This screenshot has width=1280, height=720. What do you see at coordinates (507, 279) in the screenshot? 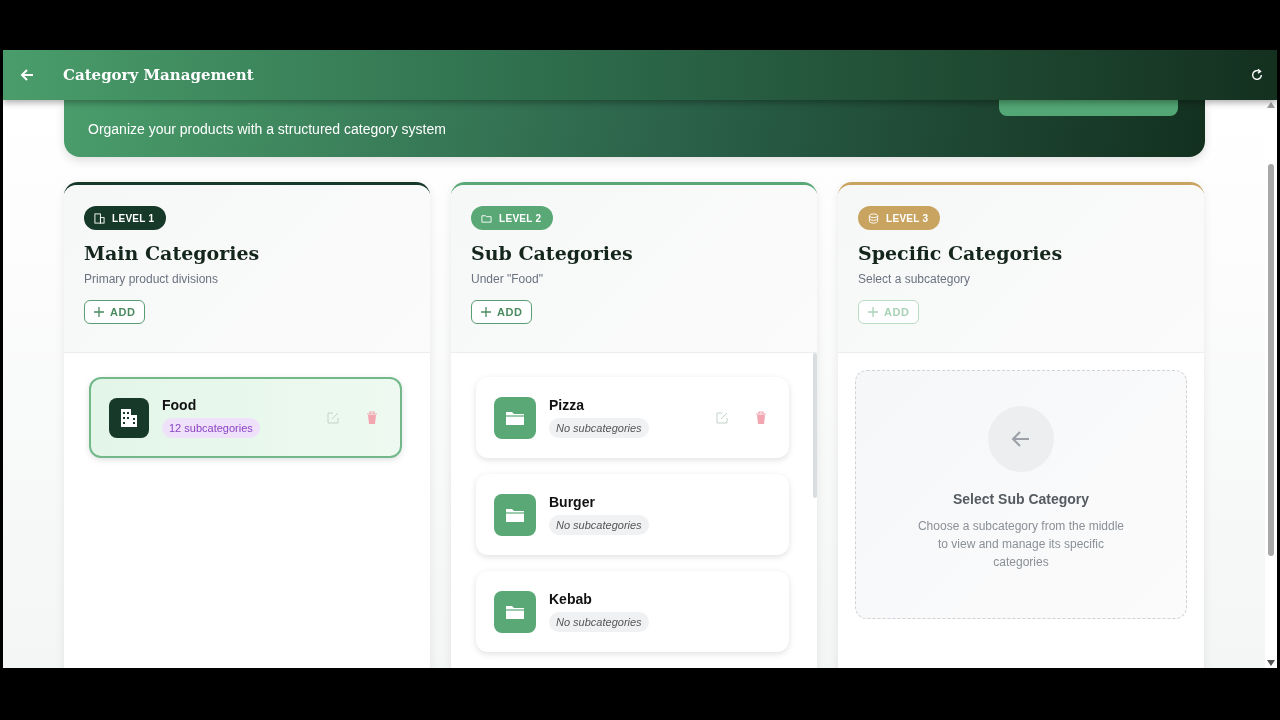
I see `column-subtitle: Under "Food"` at bounding box center [507, 279].